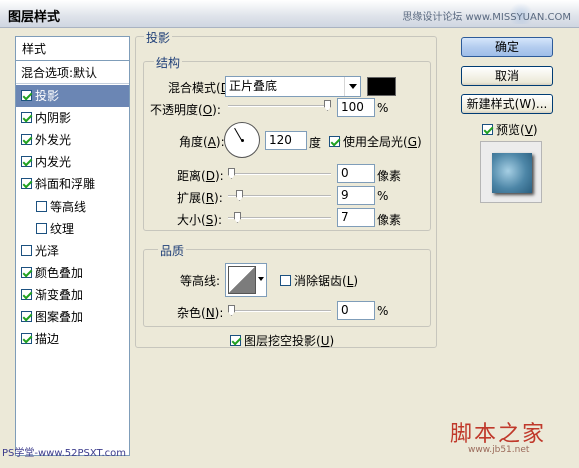 The image size is (579, 468). I want to click on watermark-bottom-right-url: www.jb51.net, so click(499, 450).